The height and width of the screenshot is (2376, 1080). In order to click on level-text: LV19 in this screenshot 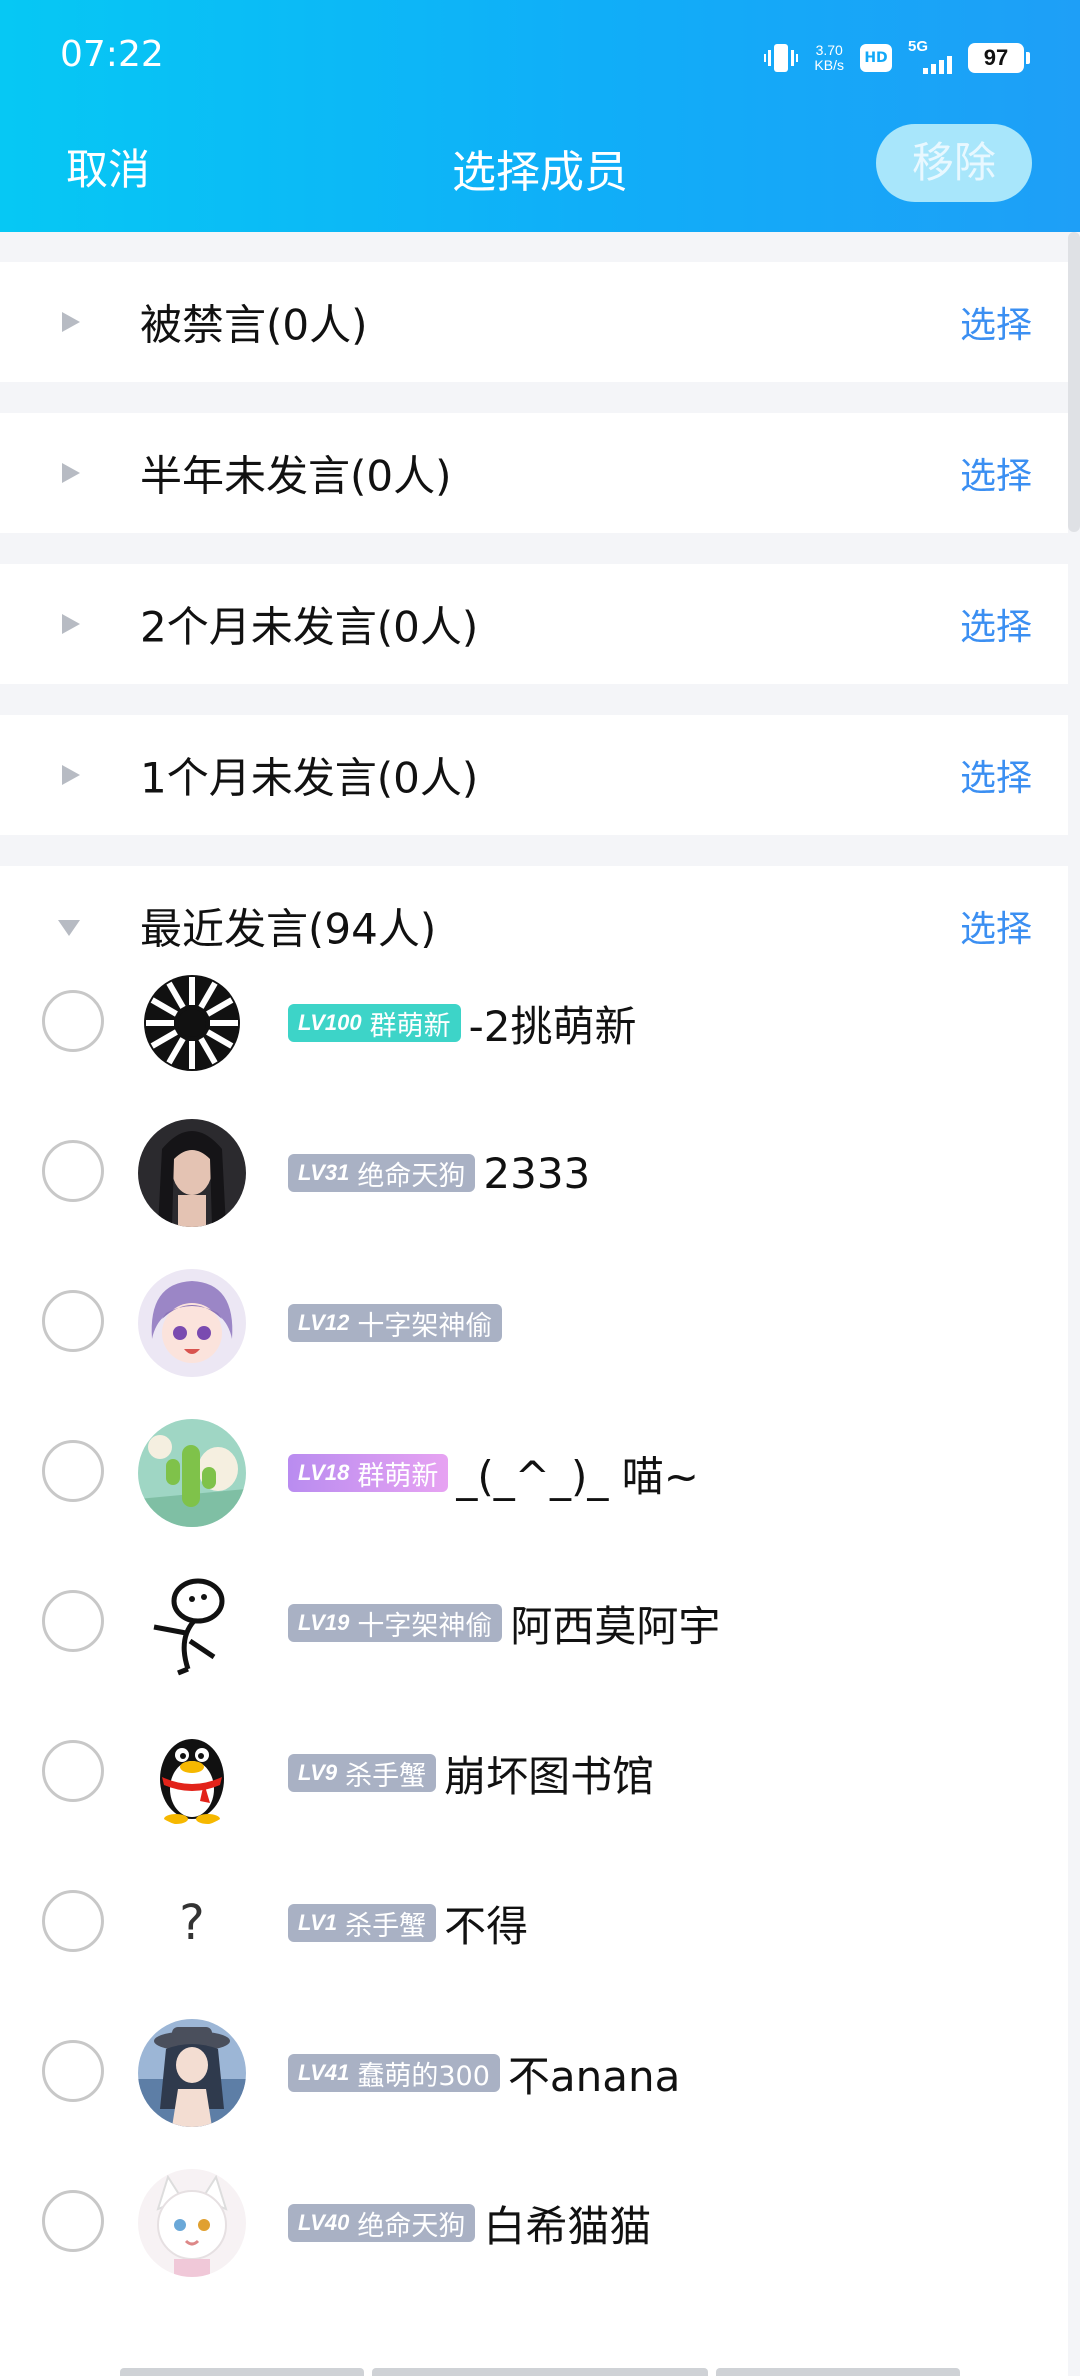, I will do `click(324, 1622)`.